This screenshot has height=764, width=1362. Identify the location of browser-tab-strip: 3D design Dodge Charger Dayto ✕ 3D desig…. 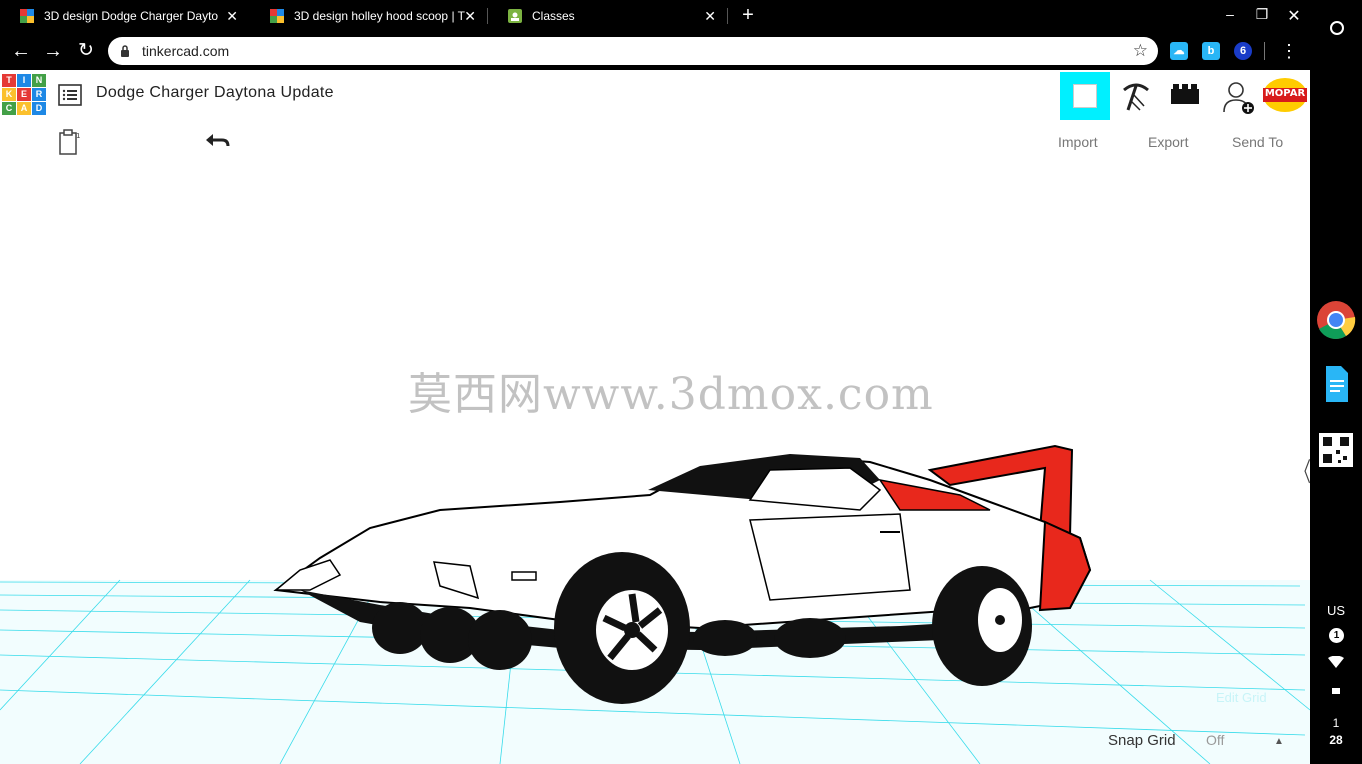
(655, 16).